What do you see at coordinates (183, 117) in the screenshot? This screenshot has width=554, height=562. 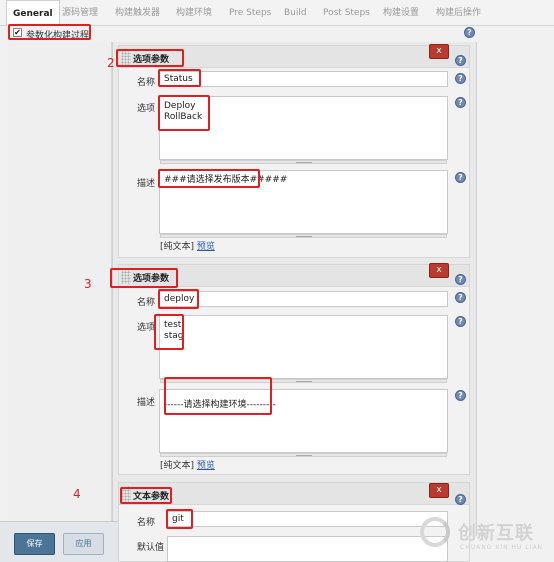 I see `choice-line: RollBack` at bounding box center [183, 117].